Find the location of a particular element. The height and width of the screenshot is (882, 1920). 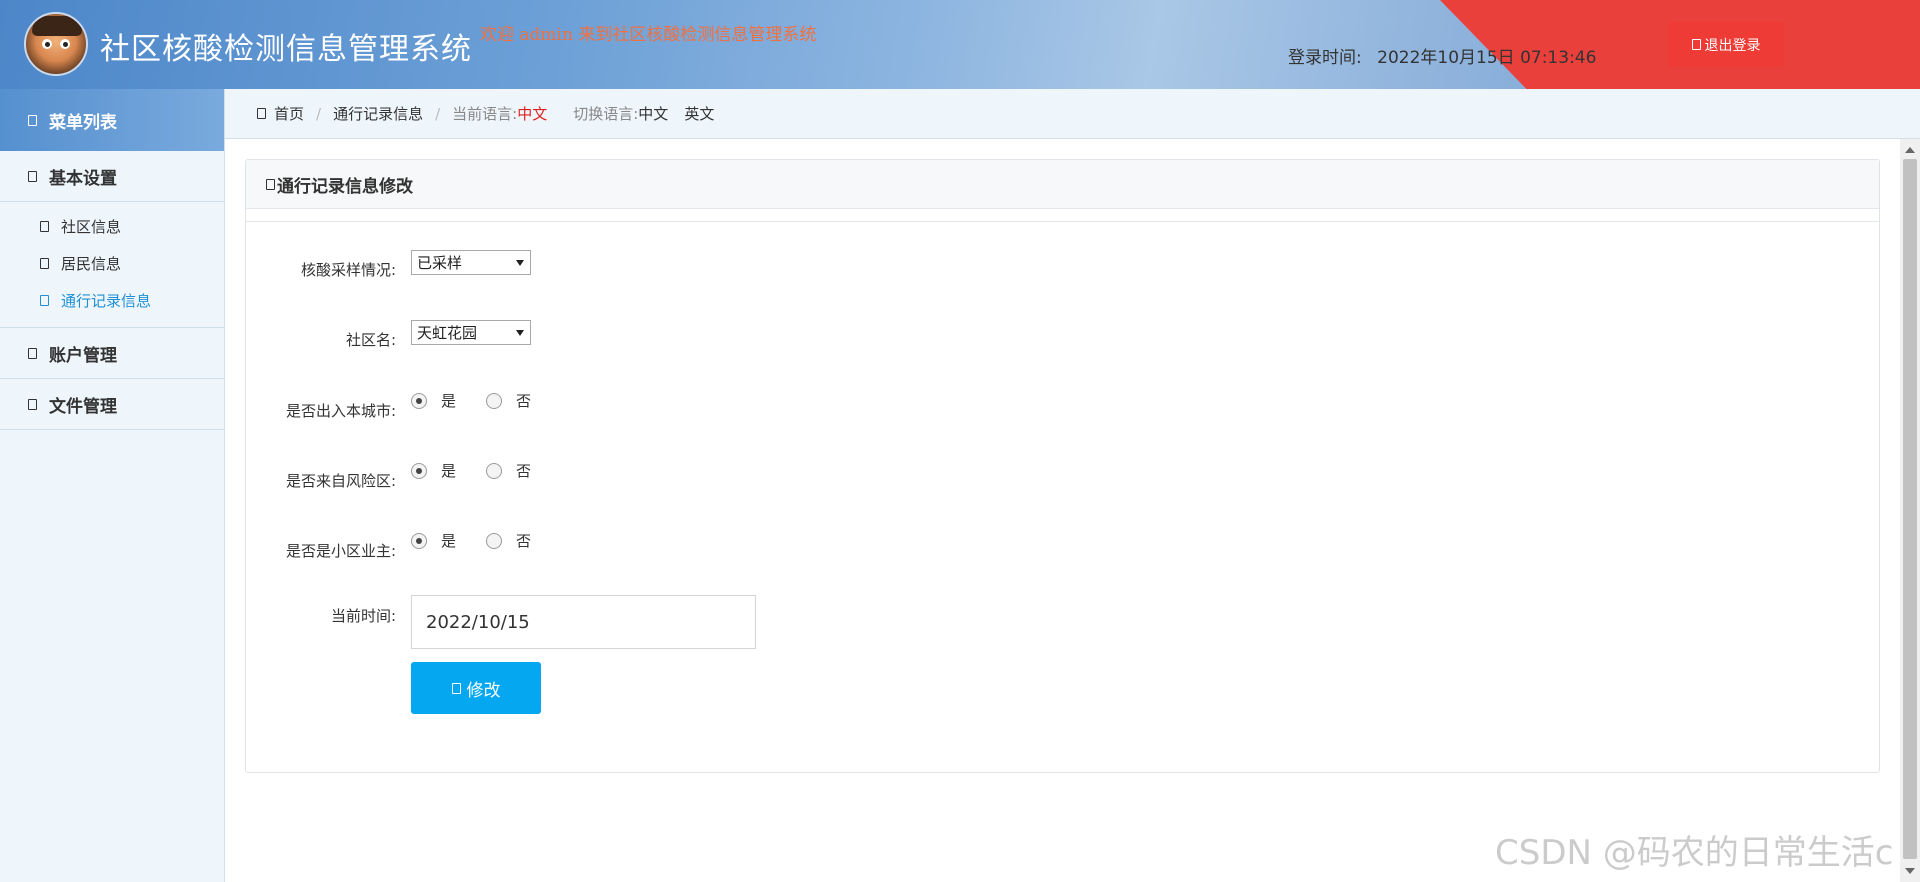

panel-title: 通行记录信息修改 is located at coordinates (345, 186).